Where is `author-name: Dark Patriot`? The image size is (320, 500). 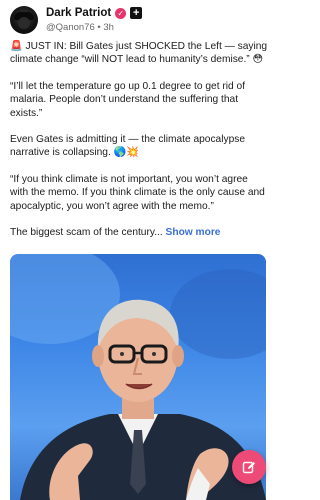
author-name: Dark Patriot is located at coordinates (78, 13).